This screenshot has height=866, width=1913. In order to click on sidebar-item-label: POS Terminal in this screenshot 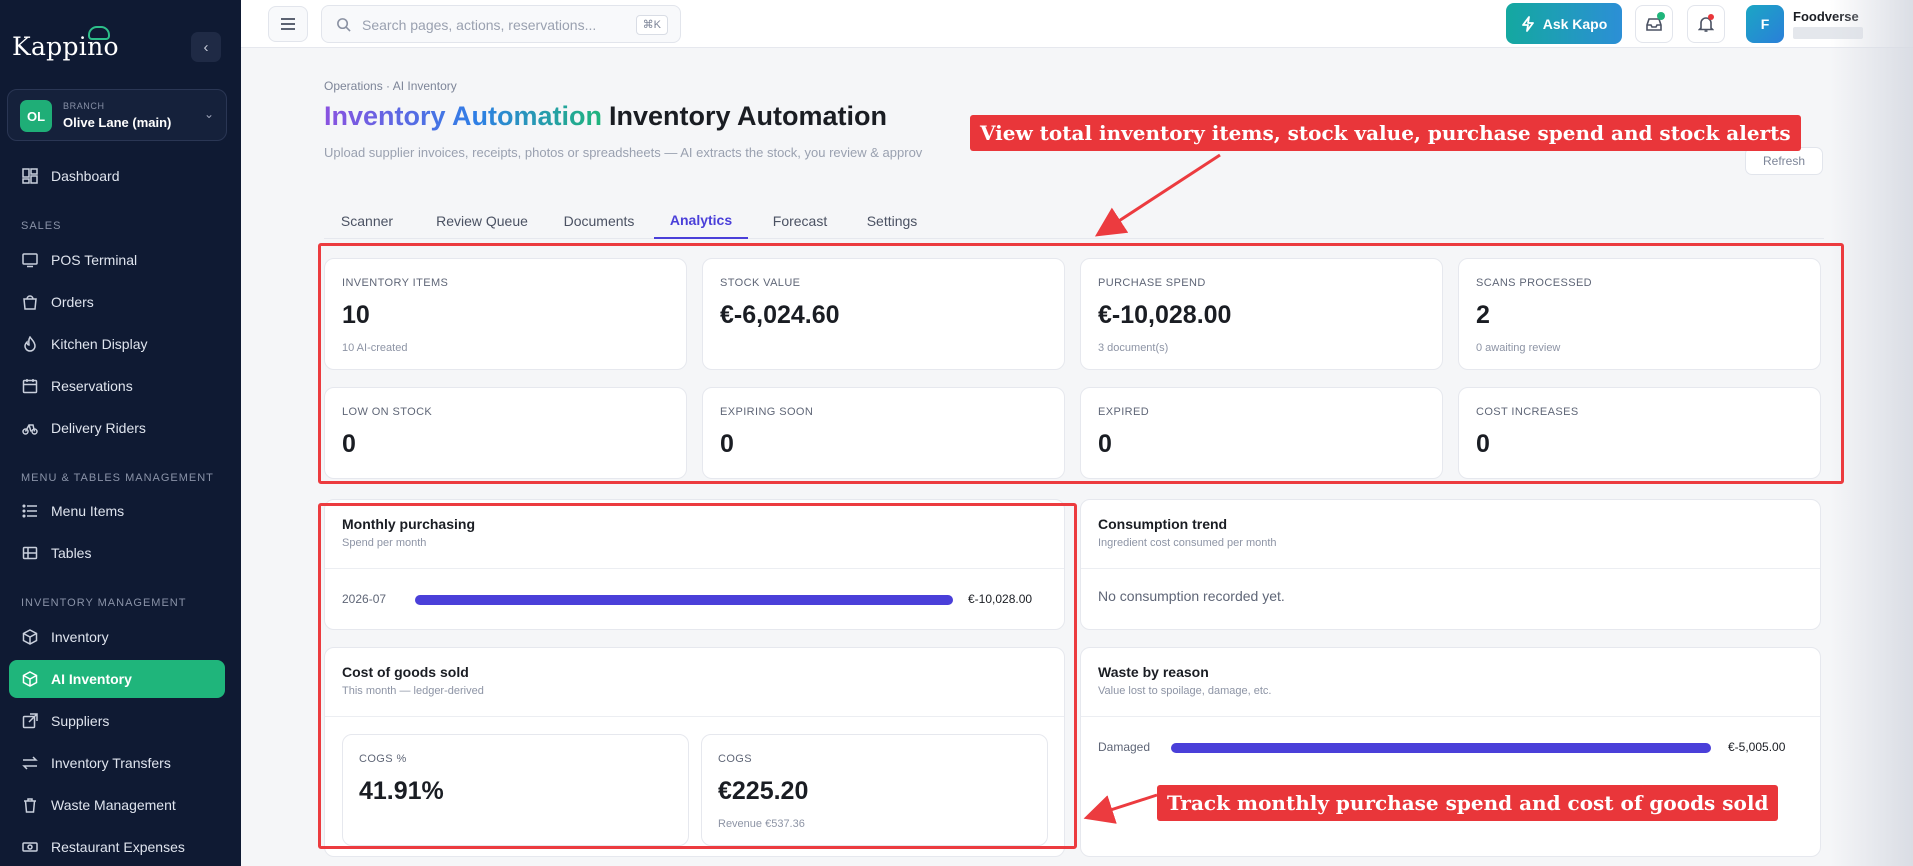, I will do `click(94, 260)`.